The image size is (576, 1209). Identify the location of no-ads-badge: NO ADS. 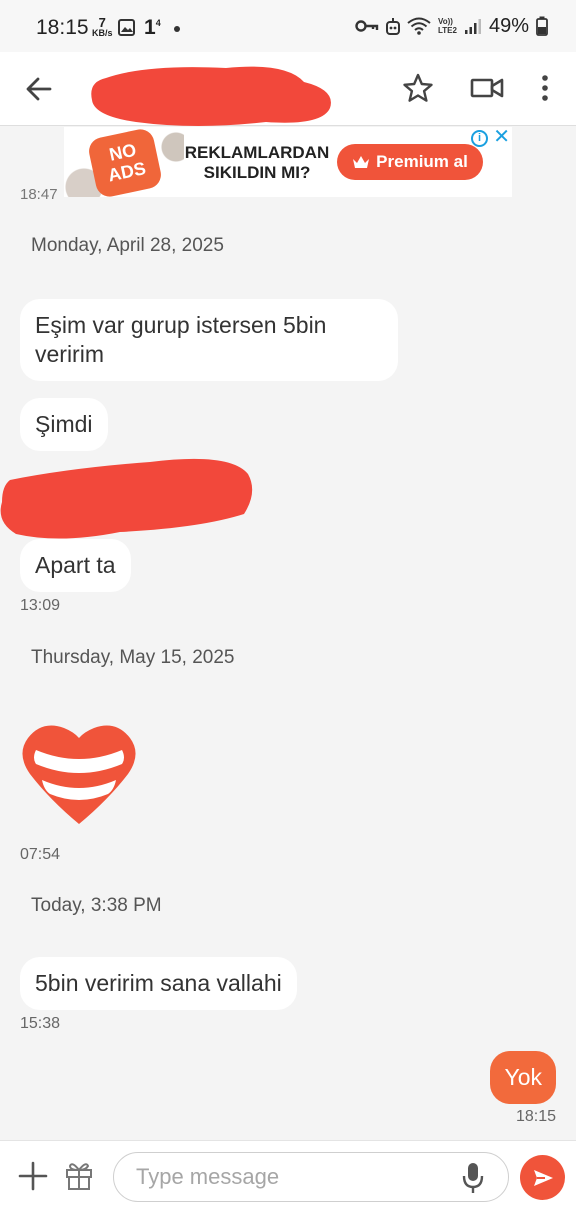
(125, 162).